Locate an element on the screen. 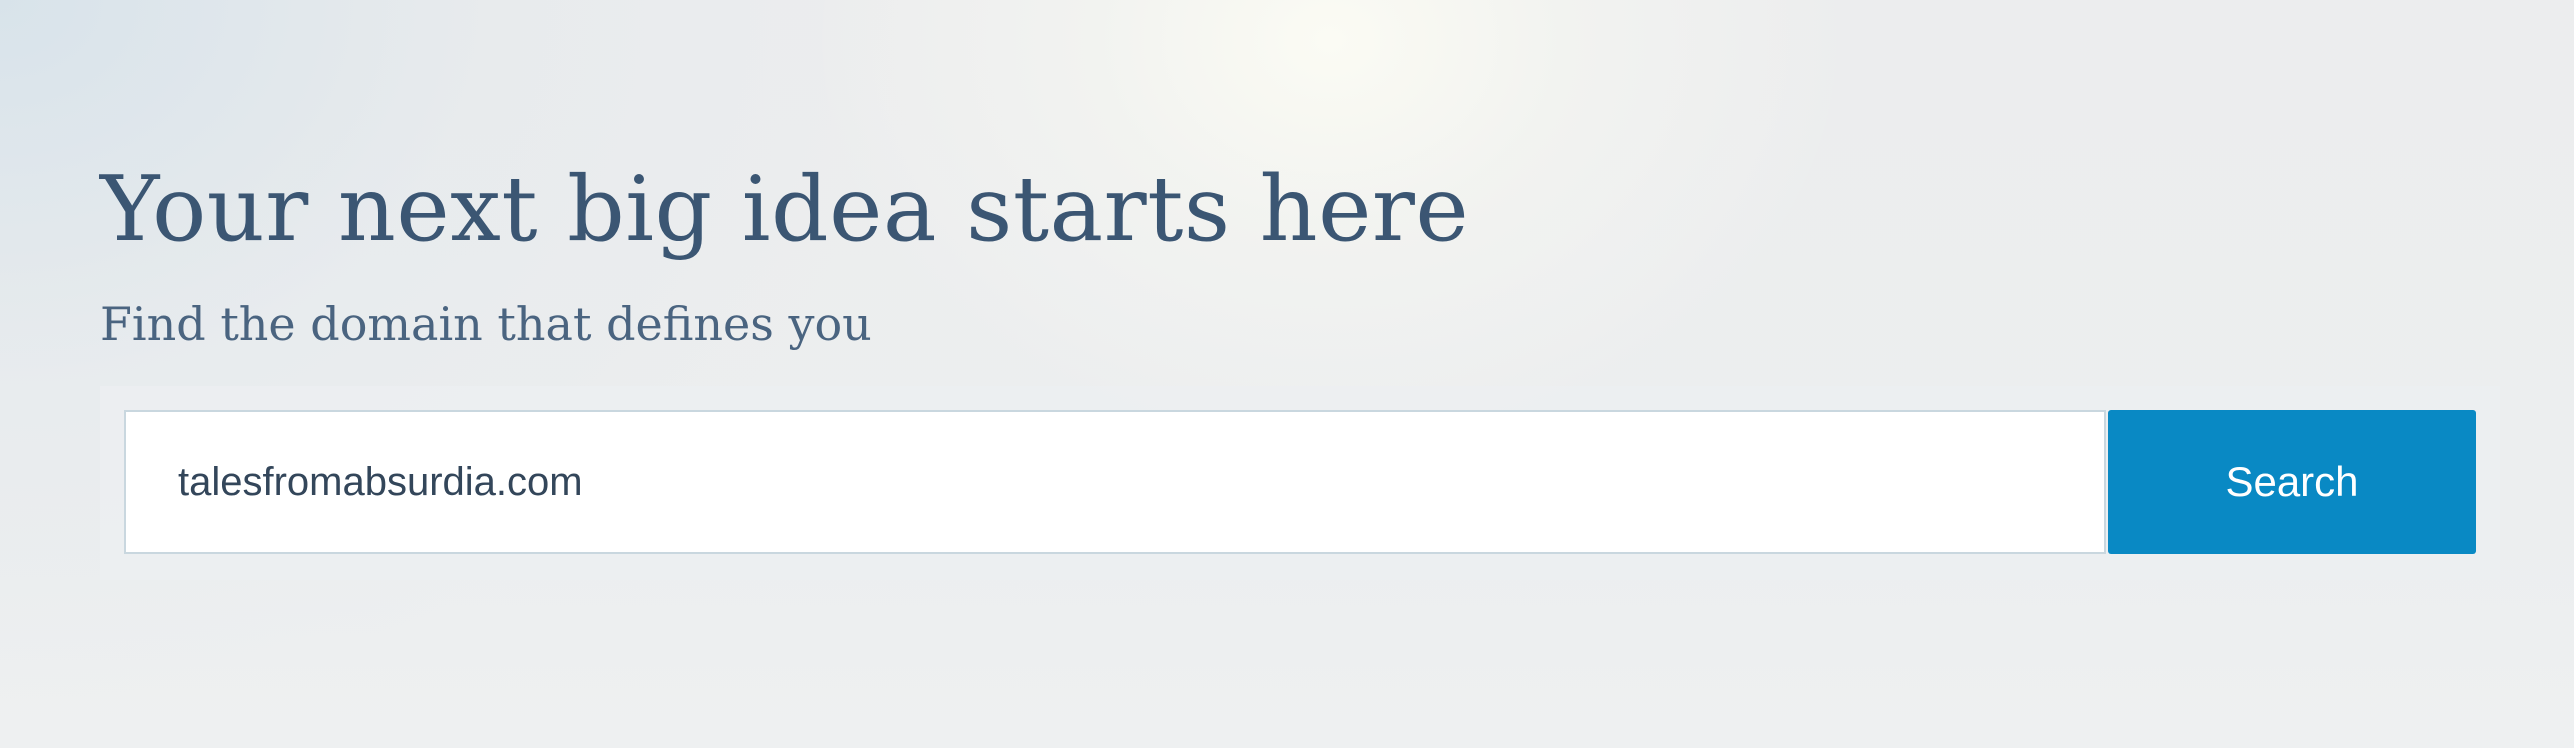  hero-subheadline: Find the domain that defines you is located at coordinates (486, 324).